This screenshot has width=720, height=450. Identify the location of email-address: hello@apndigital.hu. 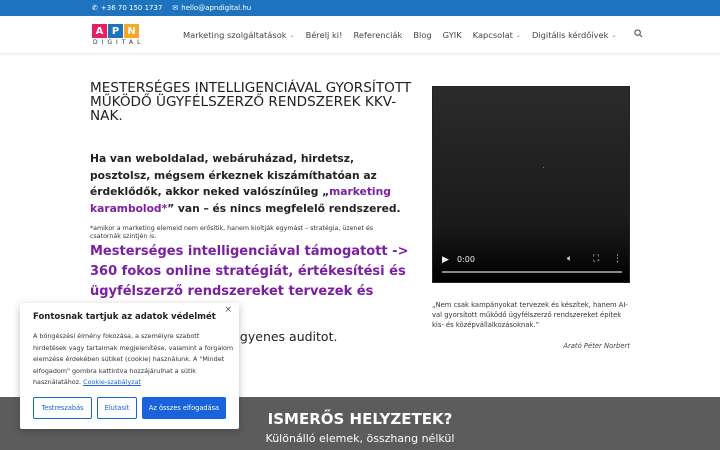
(216, 8).